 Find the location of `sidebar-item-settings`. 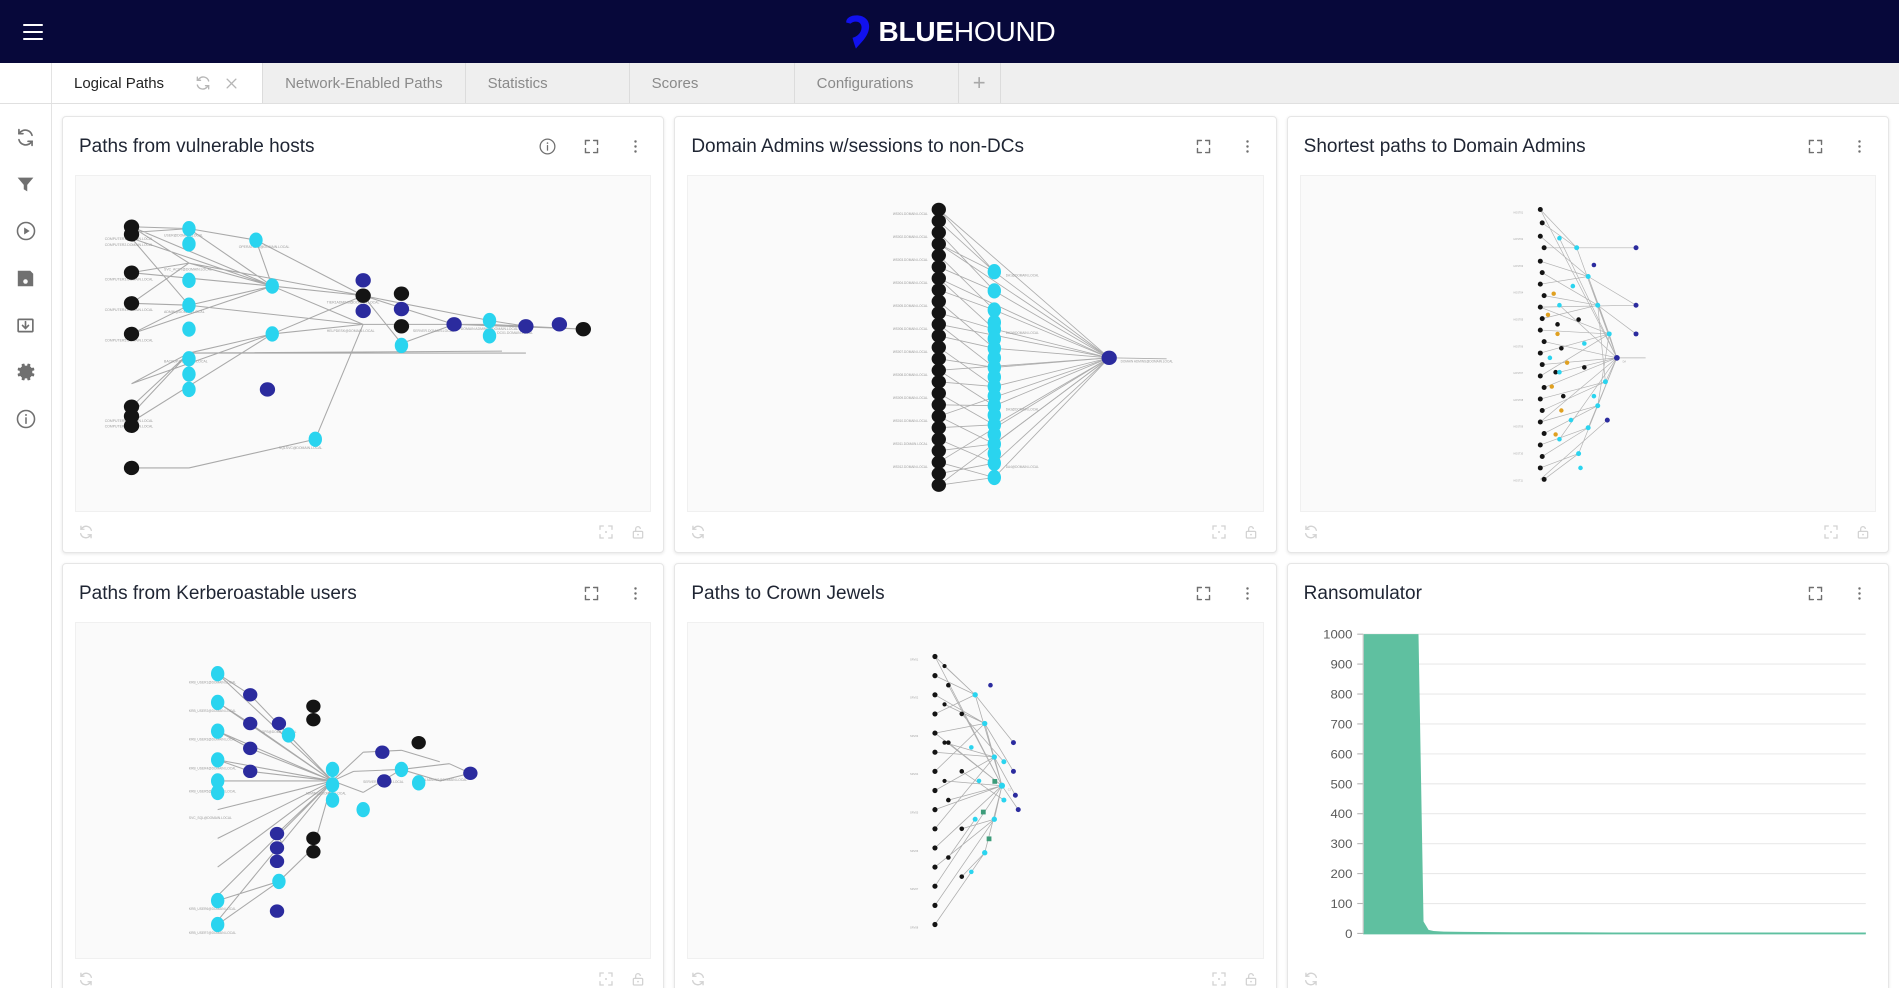

sidebar-item-settings is located at coordinates (26, 372).